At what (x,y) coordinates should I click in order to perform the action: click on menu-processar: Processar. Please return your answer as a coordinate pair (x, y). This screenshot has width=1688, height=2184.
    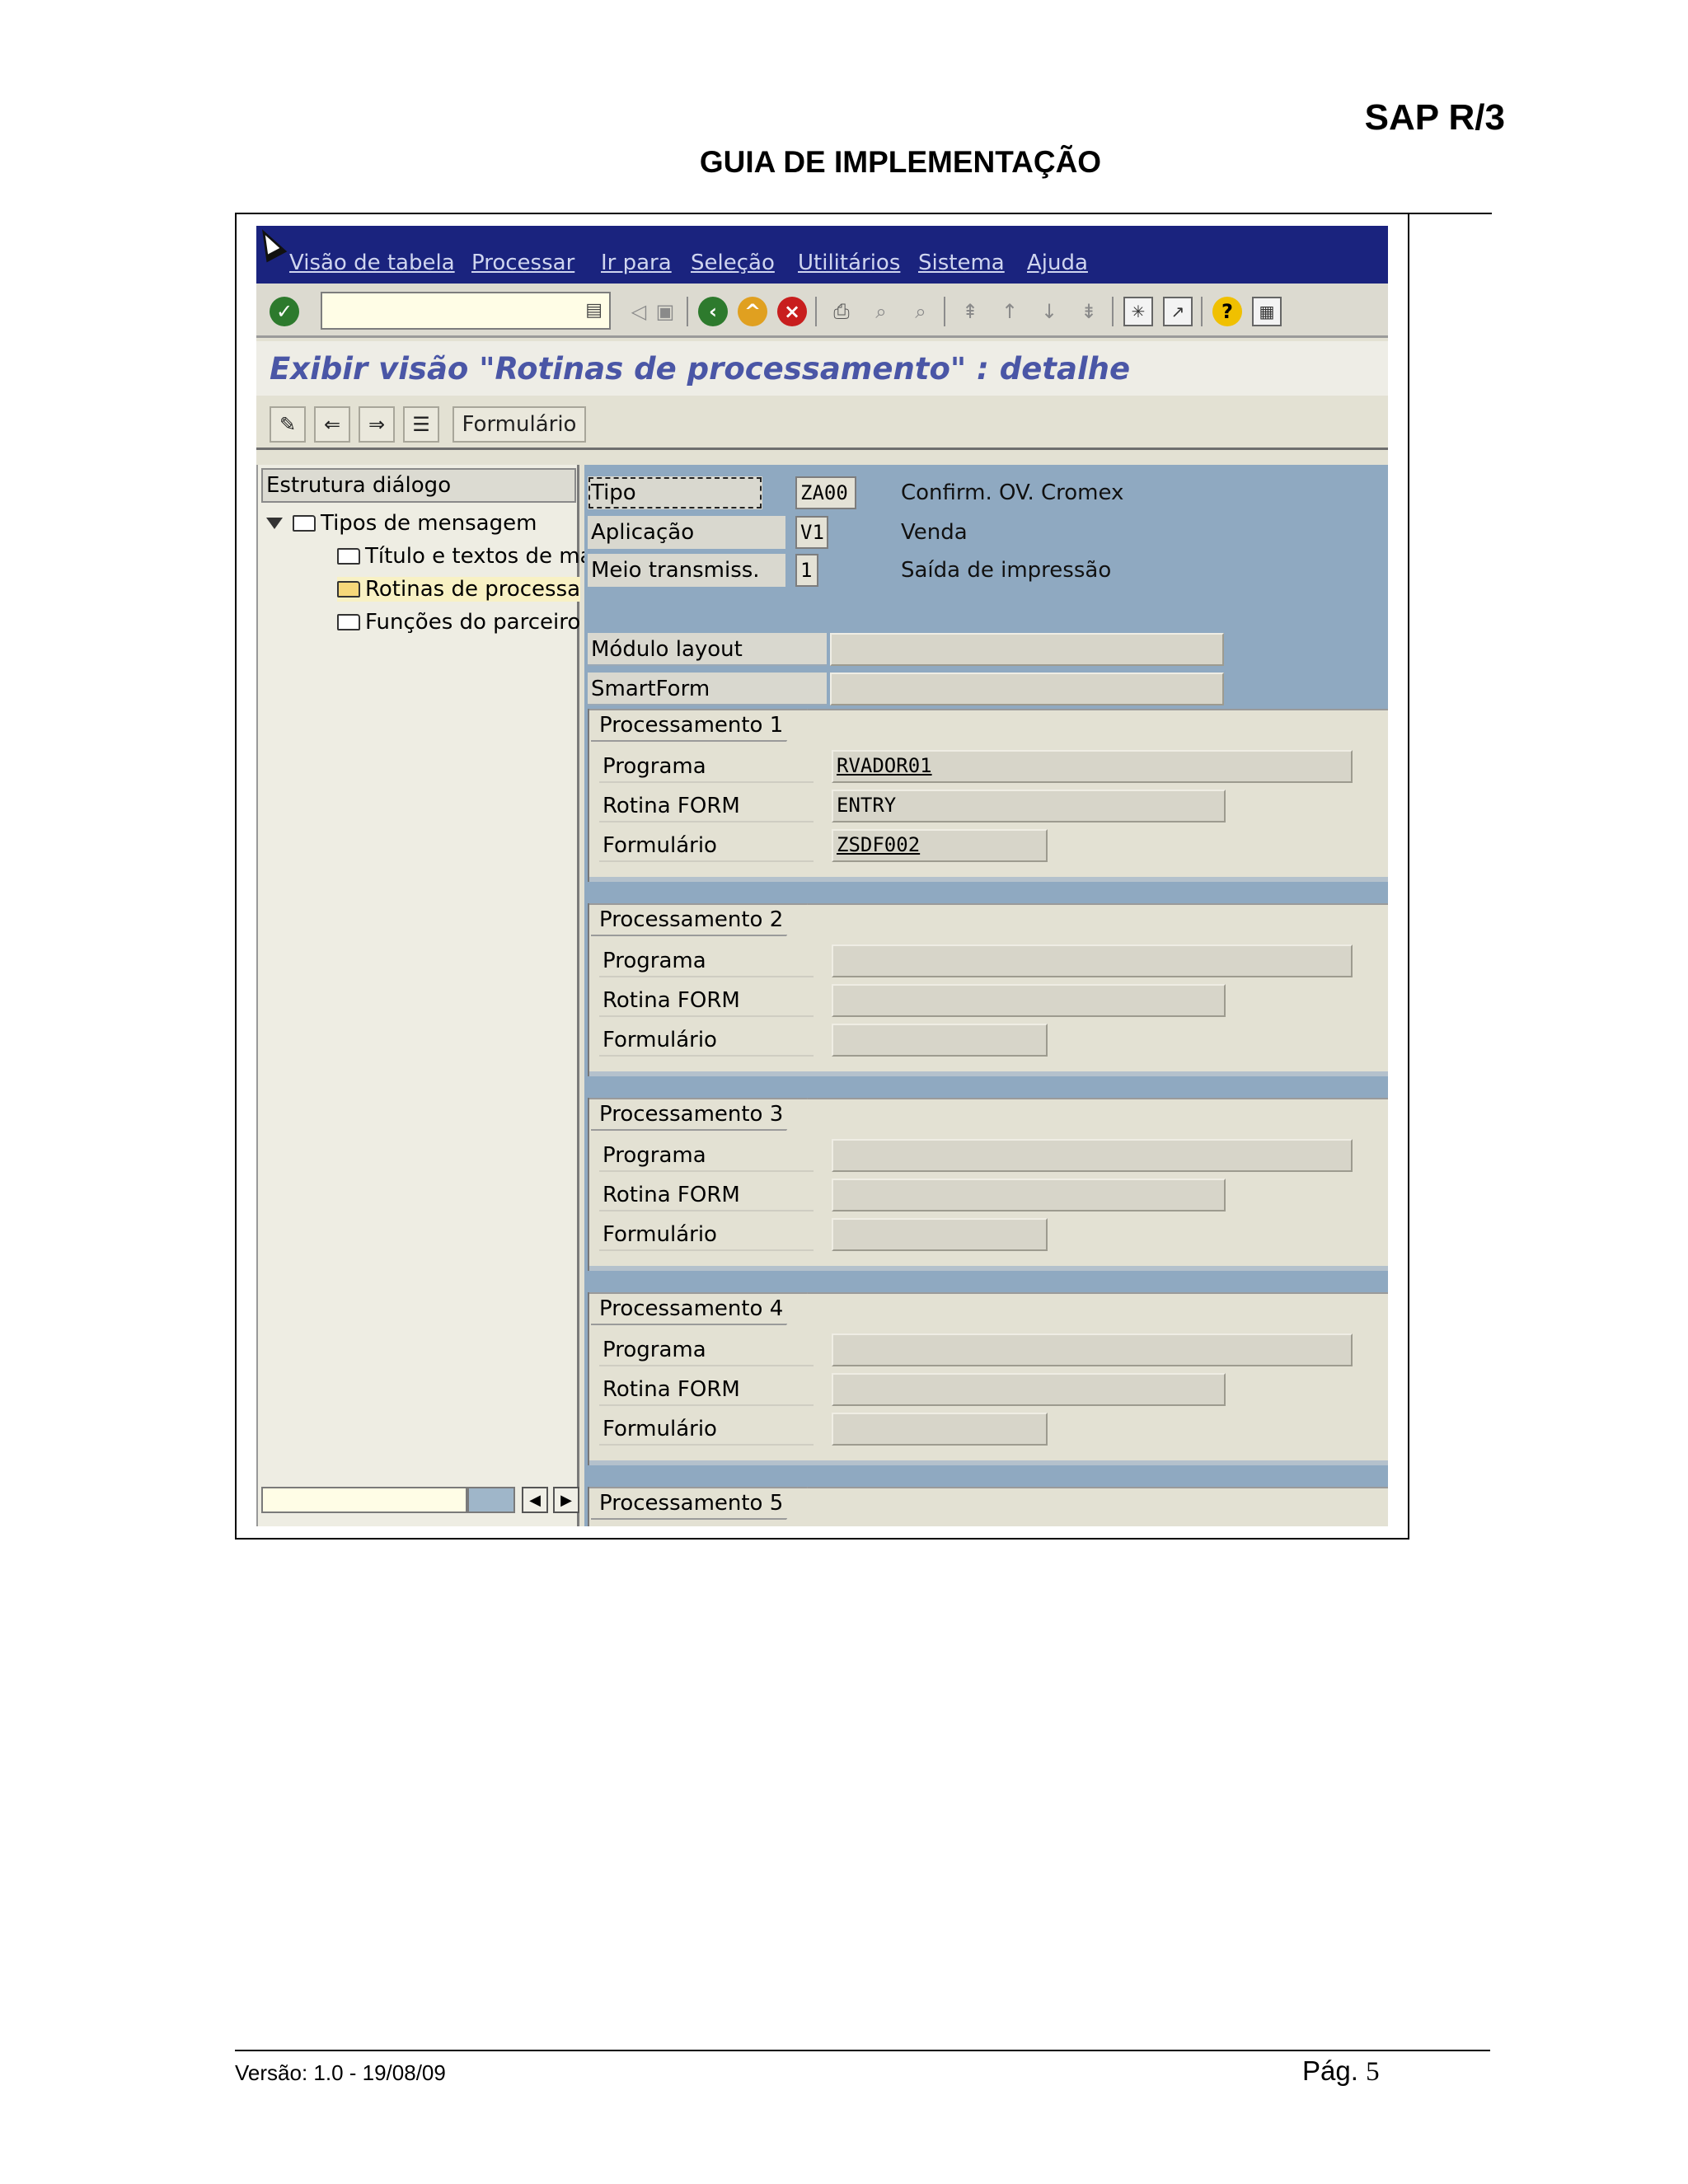
    Looking at the image, I should click on (522, 263).